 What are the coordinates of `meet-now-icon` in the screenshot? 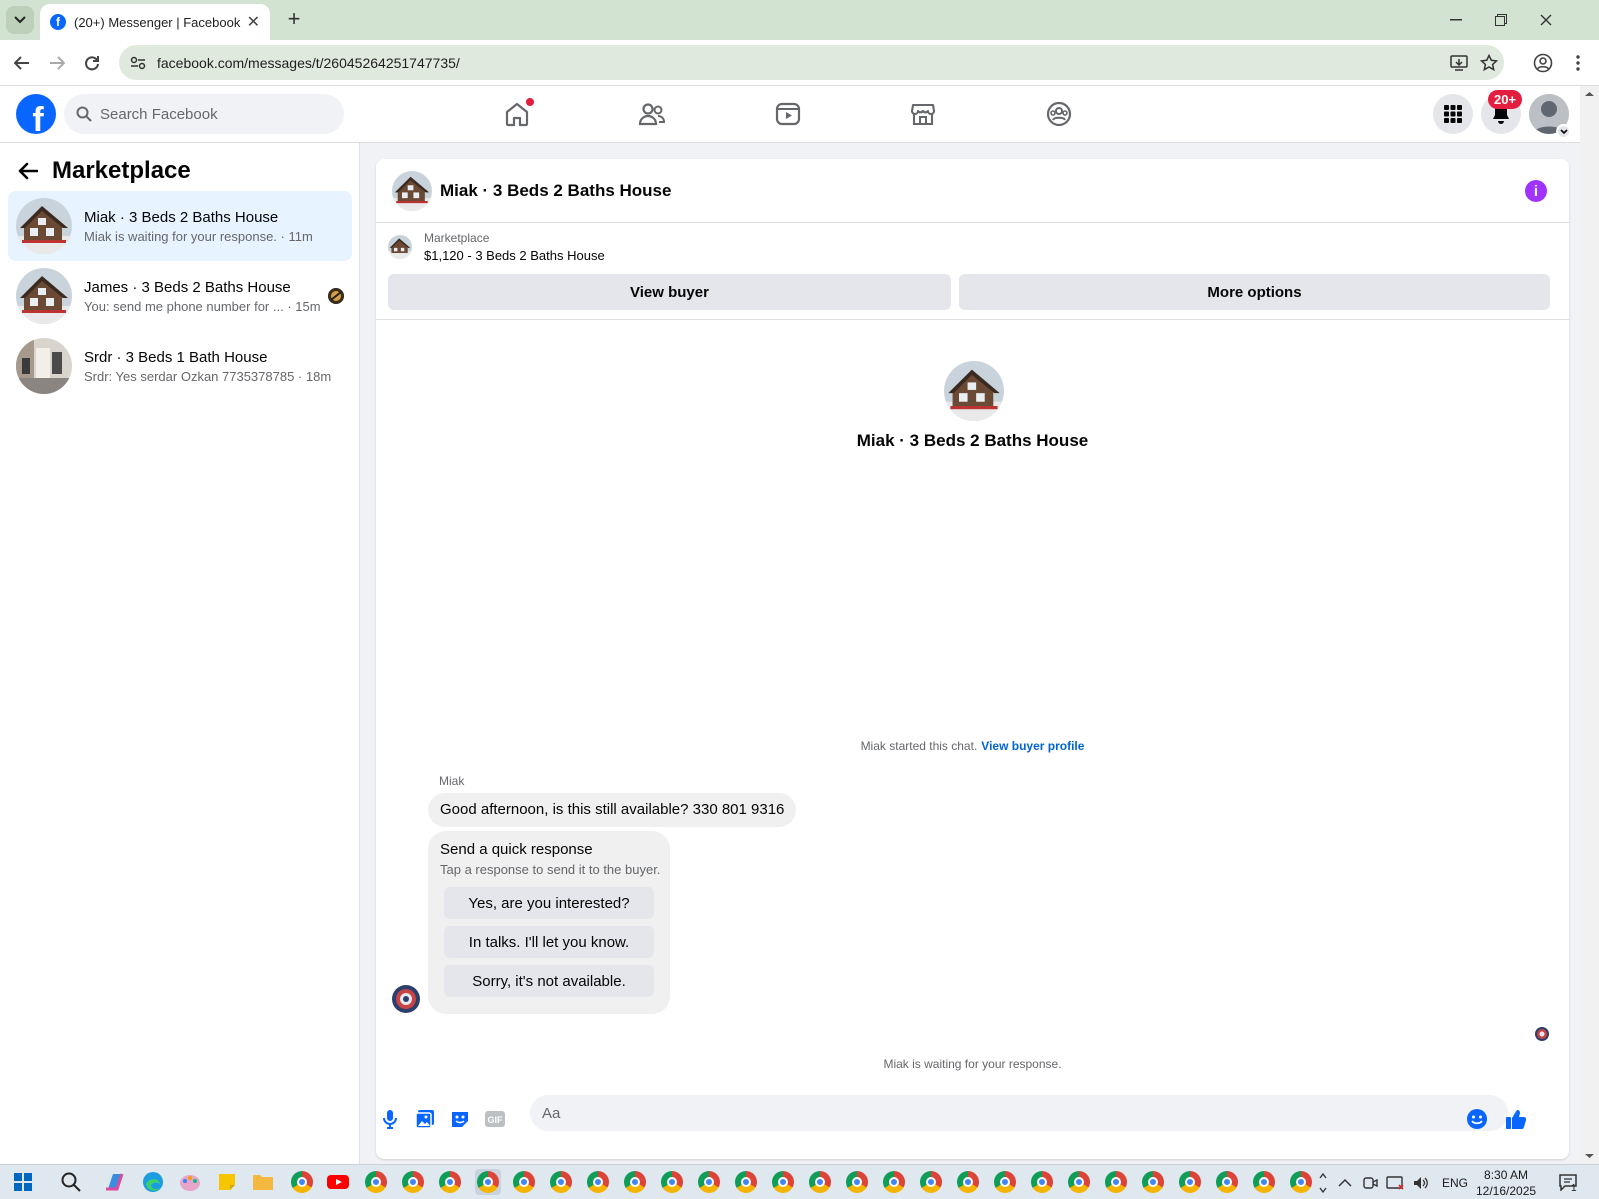 It's located at (1370, 1183).